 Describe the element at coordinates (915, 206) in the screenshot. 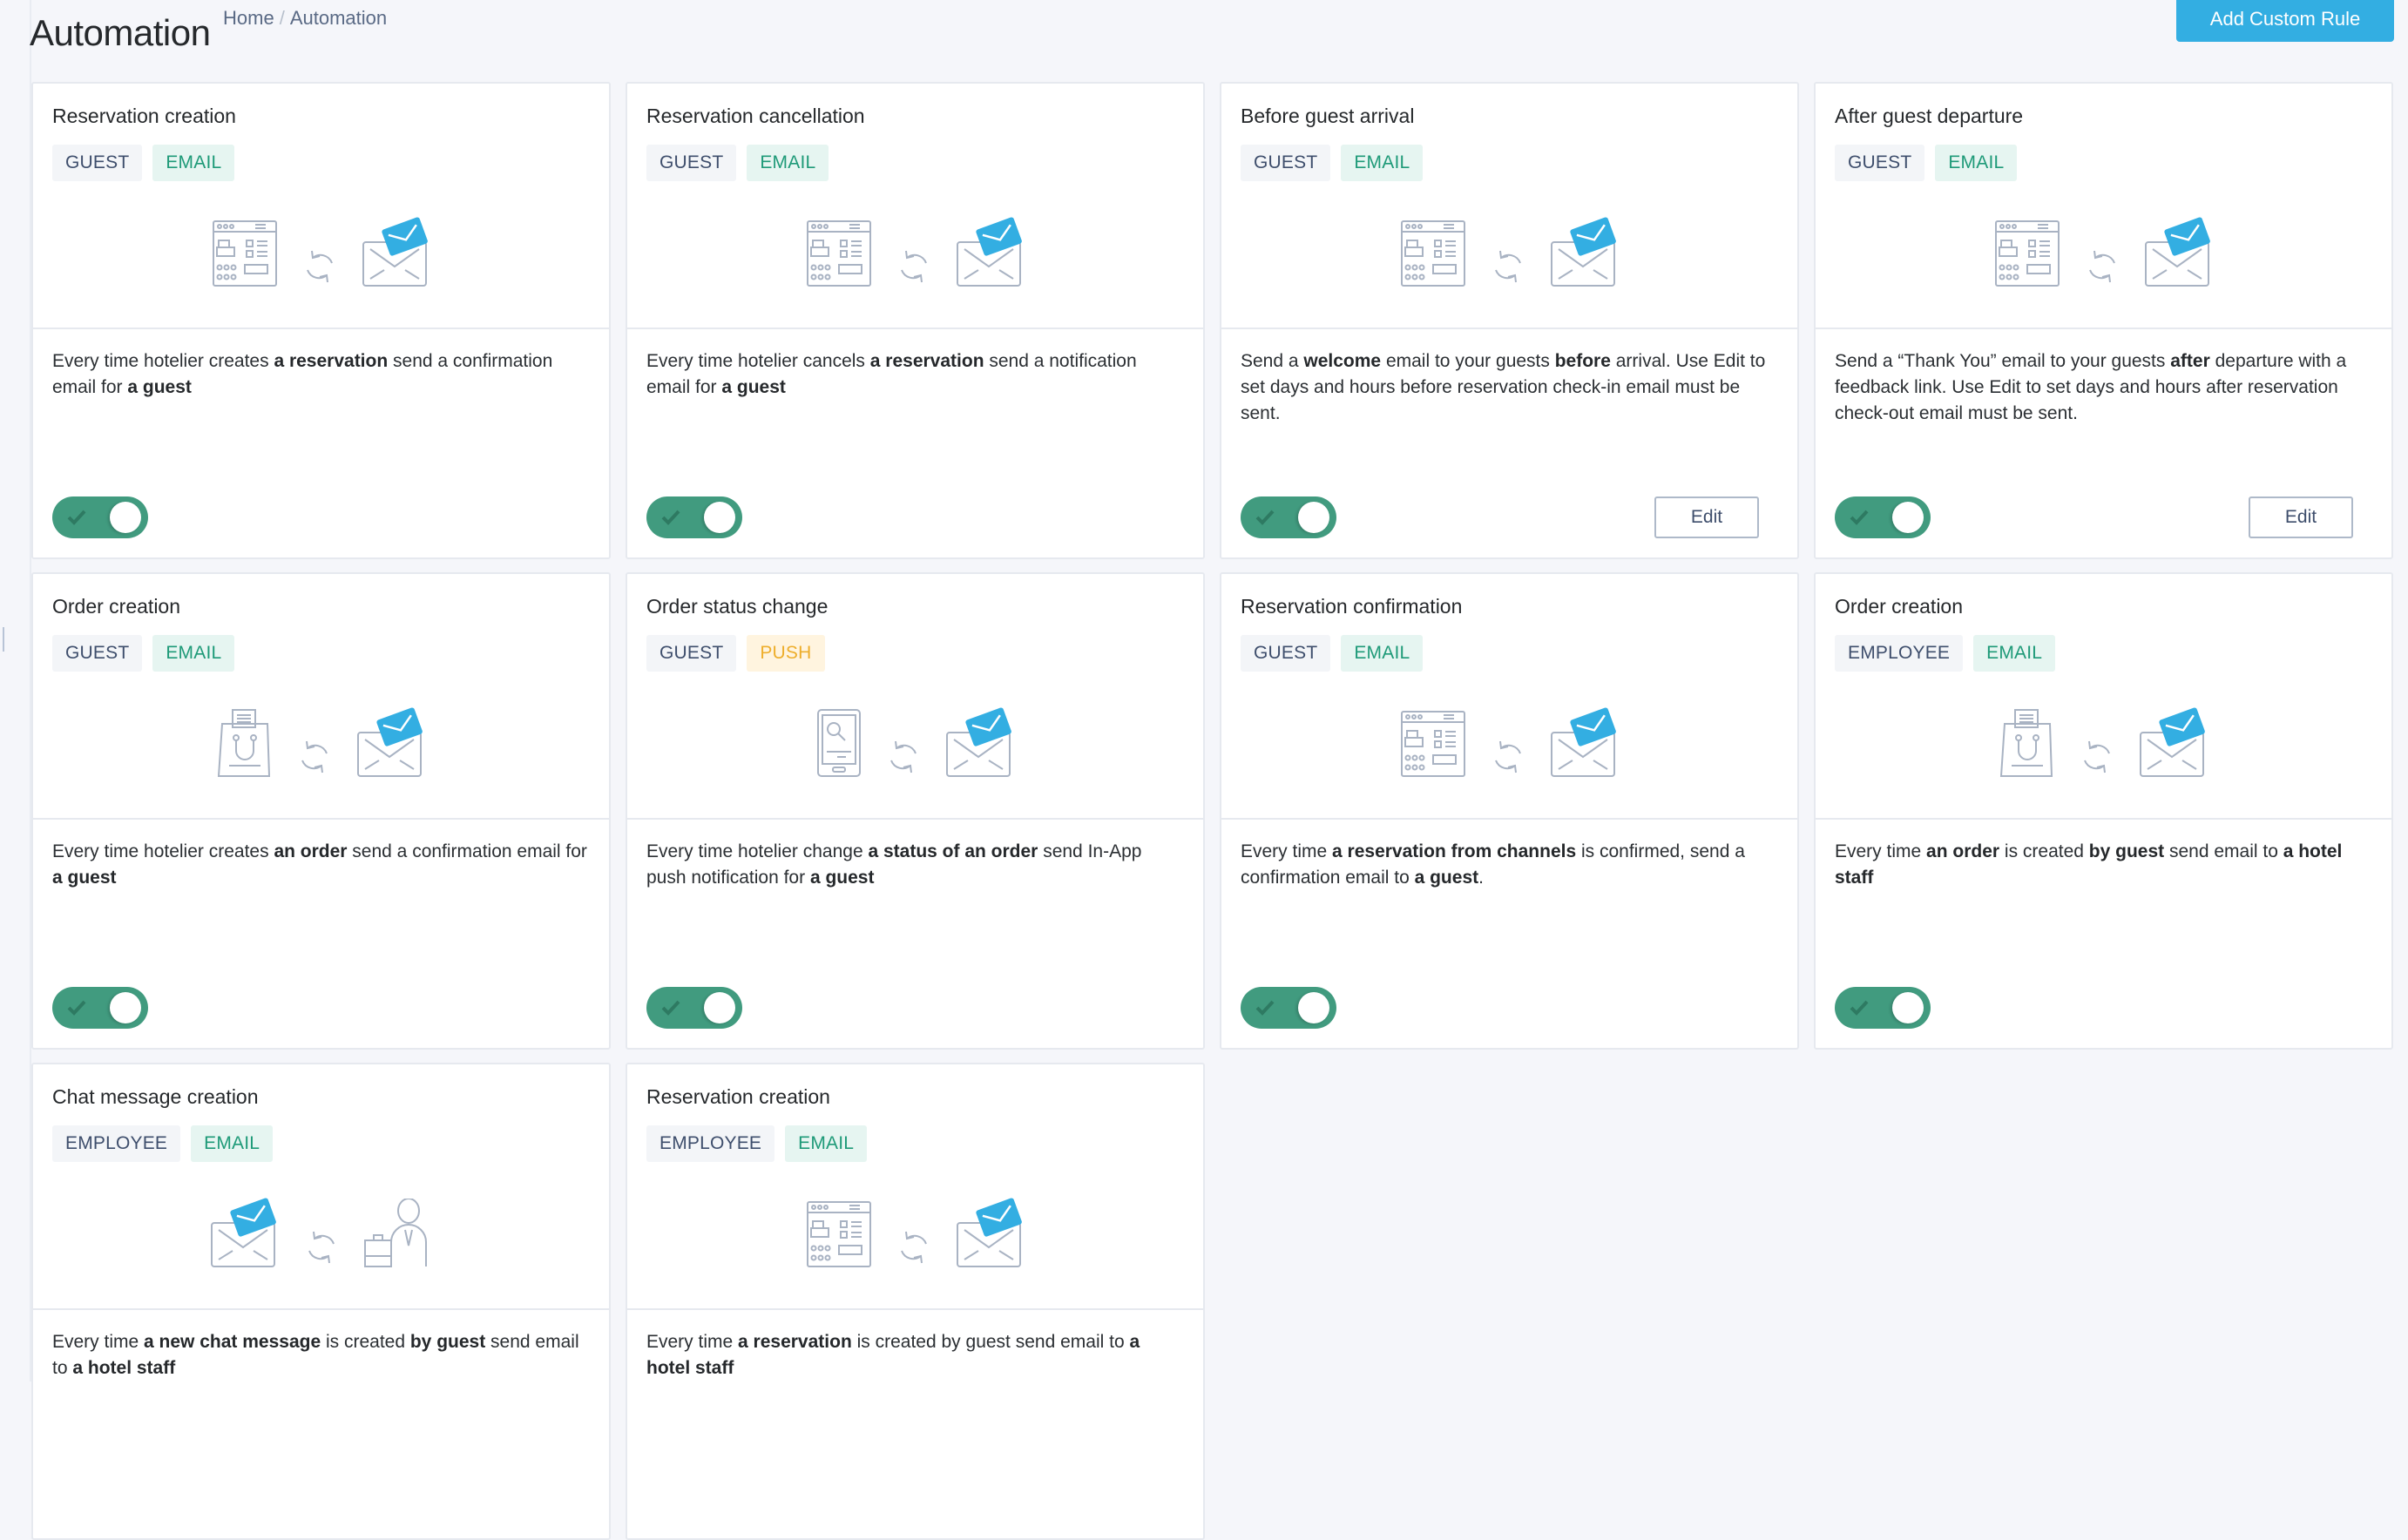

I see `card-header: Reservation cancellation GUEST EMAIL` at that location.